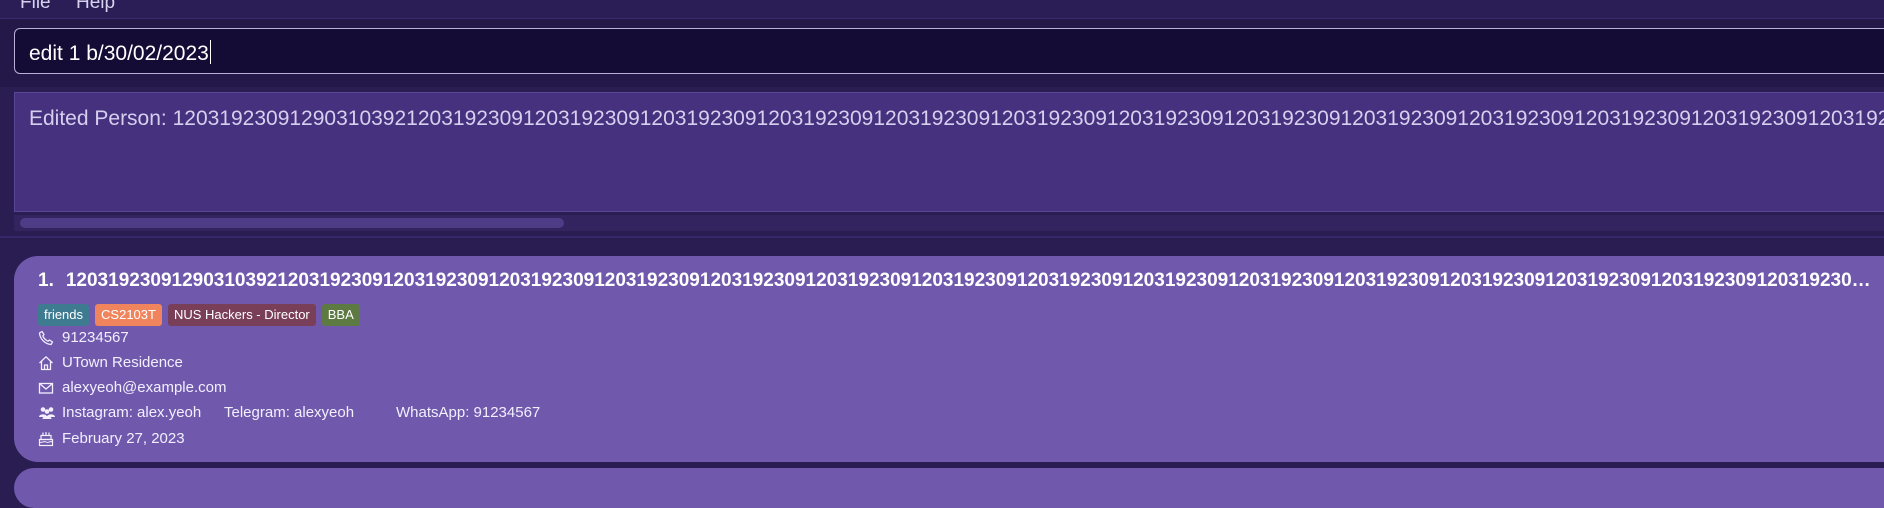 The image size is (1884, 508). What do you see at coordinates (289, 412) in the screenshot?
I see `telegram-text: Telegram: alexyeoh` at bounding box center [289, 412].